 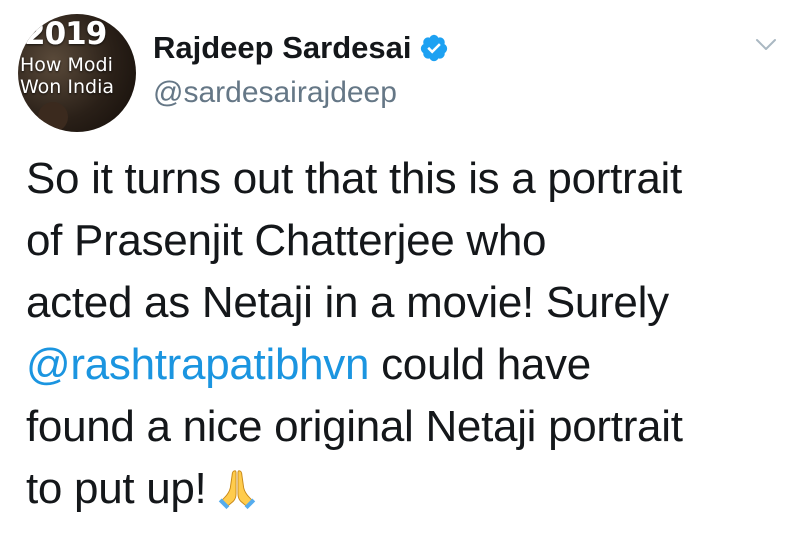 I want to click on avatar-caption-line2: Won India, so click(x=67, y=87).